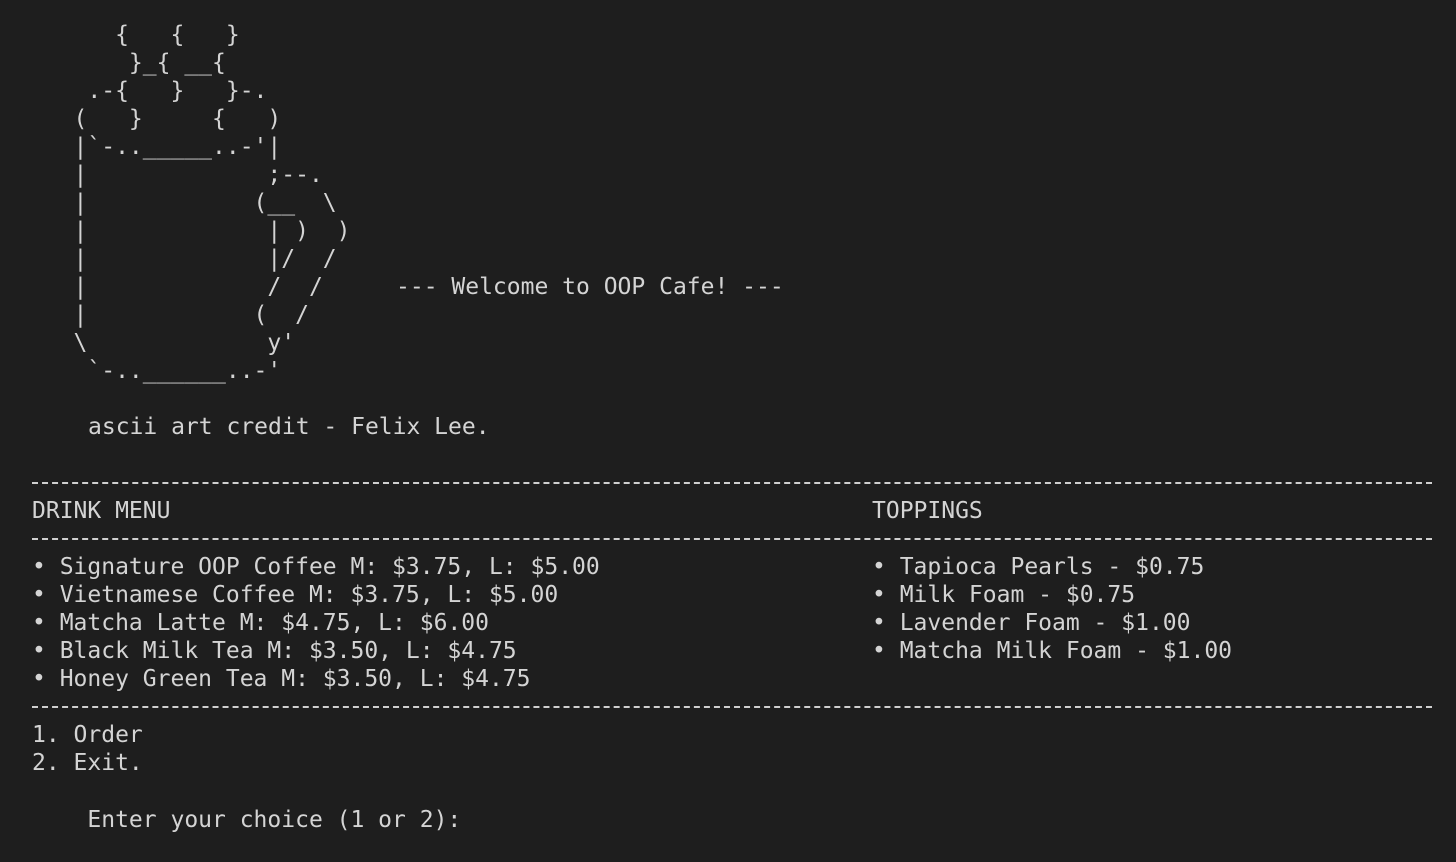 The height and width of the screenshot is (862, 1456). Describe the element at coordinates (590, 287) in the screenshot. I see `welcome-banner: --- Welcome to OOP Cafe! ---` at that location.